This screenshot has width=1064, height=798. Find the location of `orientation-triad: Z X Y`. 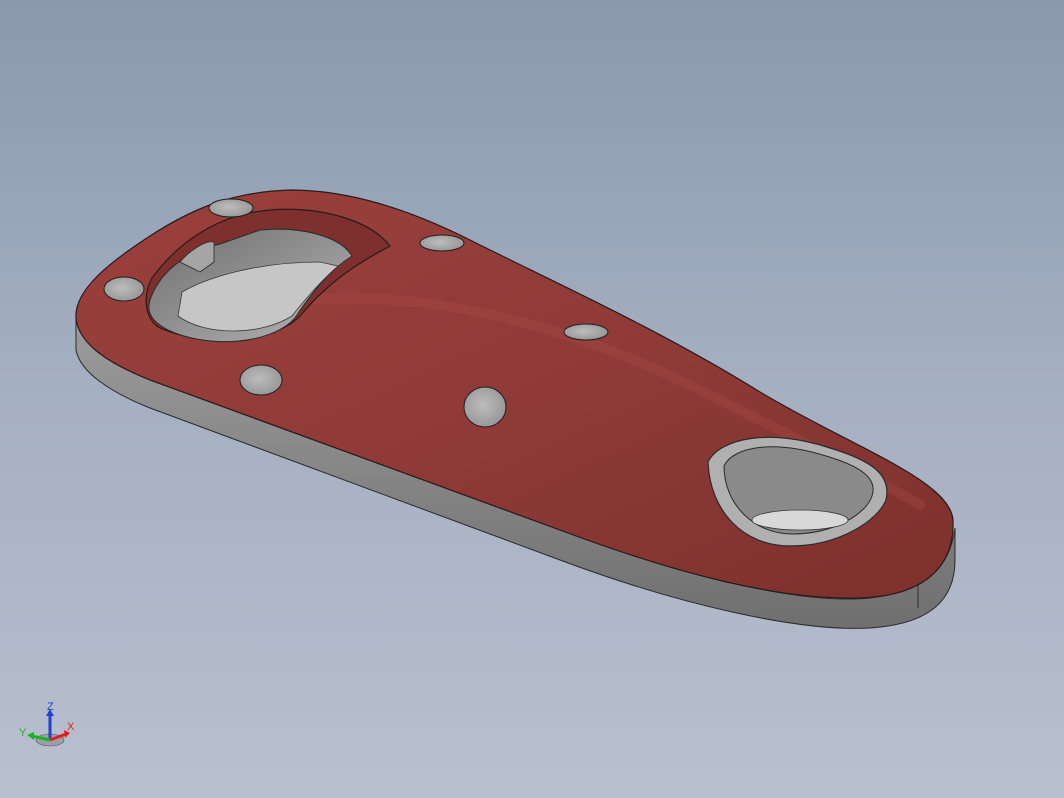

orientation-triad: Z X Y is located at coordinates (47, 728).